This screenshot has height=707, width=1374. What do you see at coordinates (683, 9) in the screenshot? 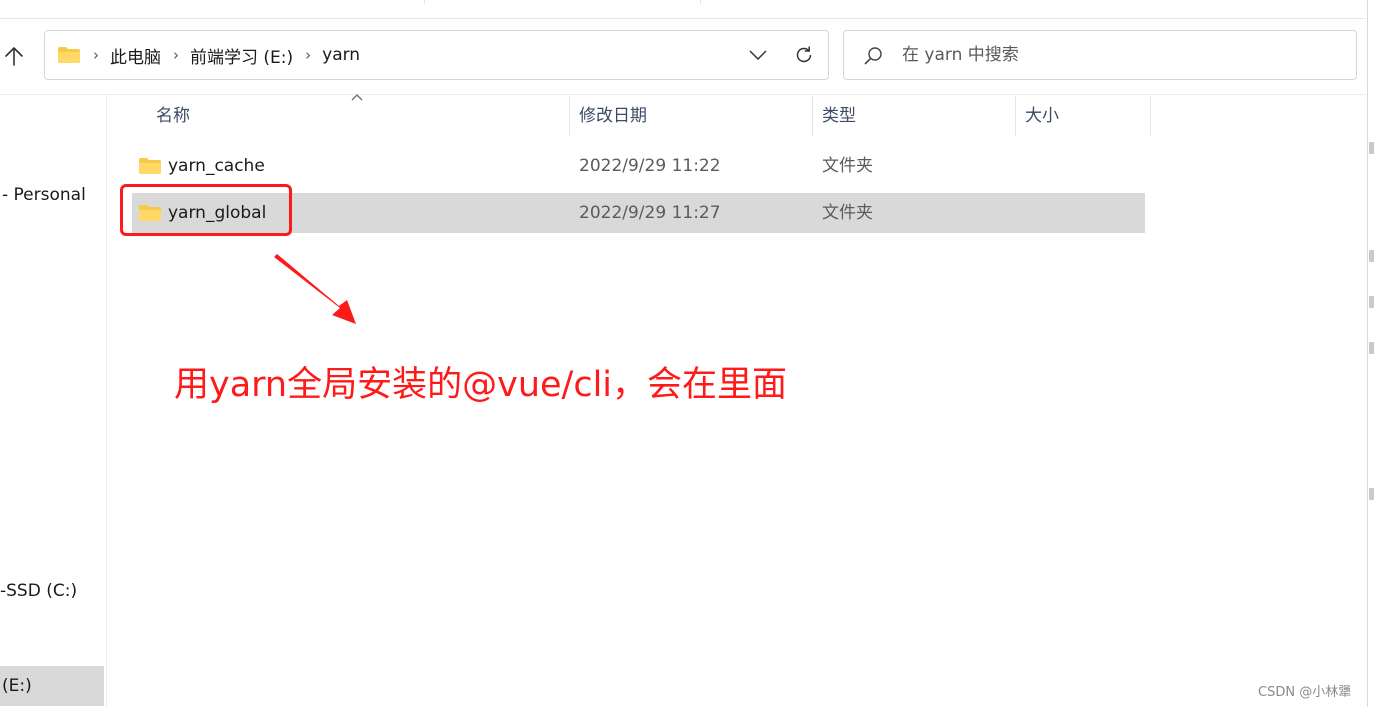
I see `window-top-strip` at bounding box center [683, 9].